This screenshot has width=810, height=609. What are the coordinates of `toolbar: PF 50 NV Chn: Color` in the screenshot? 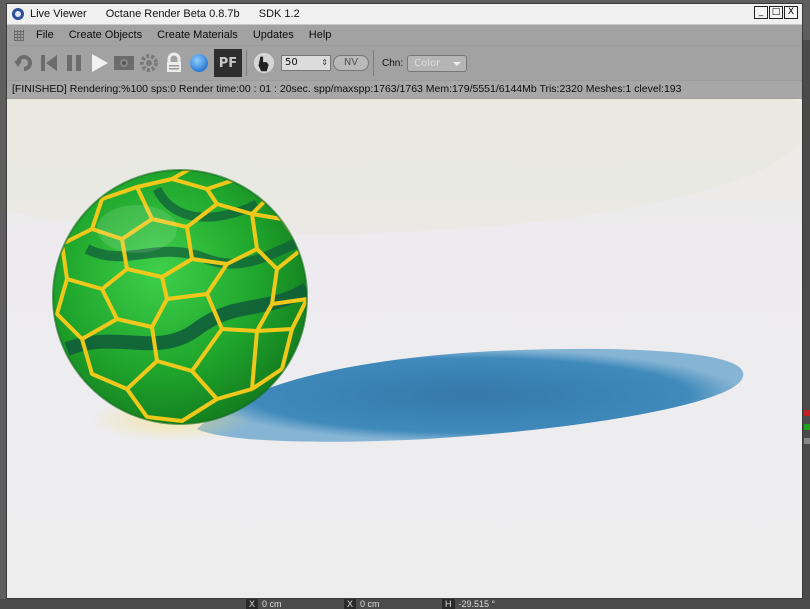 It's located at (404, 63).